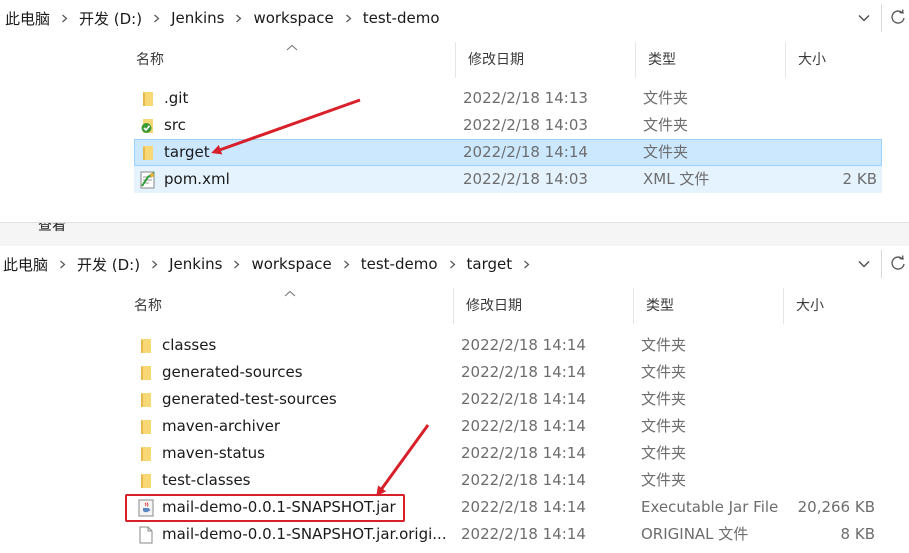 This screenshot has width=909, height=553. I want to click on file-row-maven-status: maven-status 2022/2/18 14:14 文件夹, so click(506, 453).